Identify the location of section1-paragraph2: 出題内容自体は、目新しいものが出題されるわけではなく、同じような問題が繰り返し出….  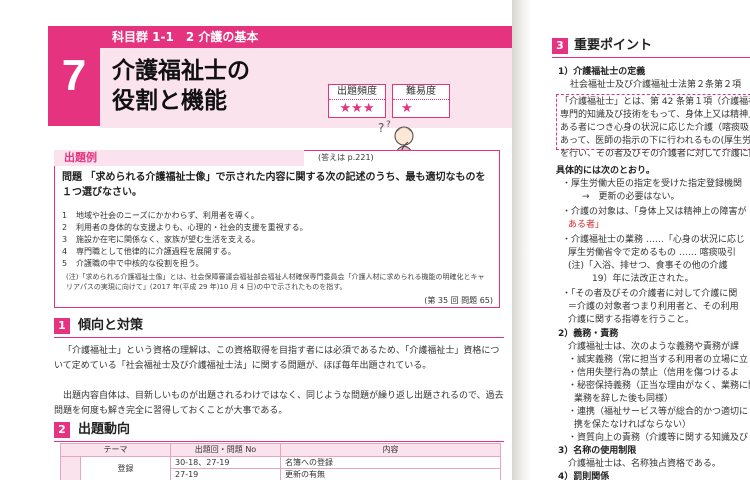
(279, 403).